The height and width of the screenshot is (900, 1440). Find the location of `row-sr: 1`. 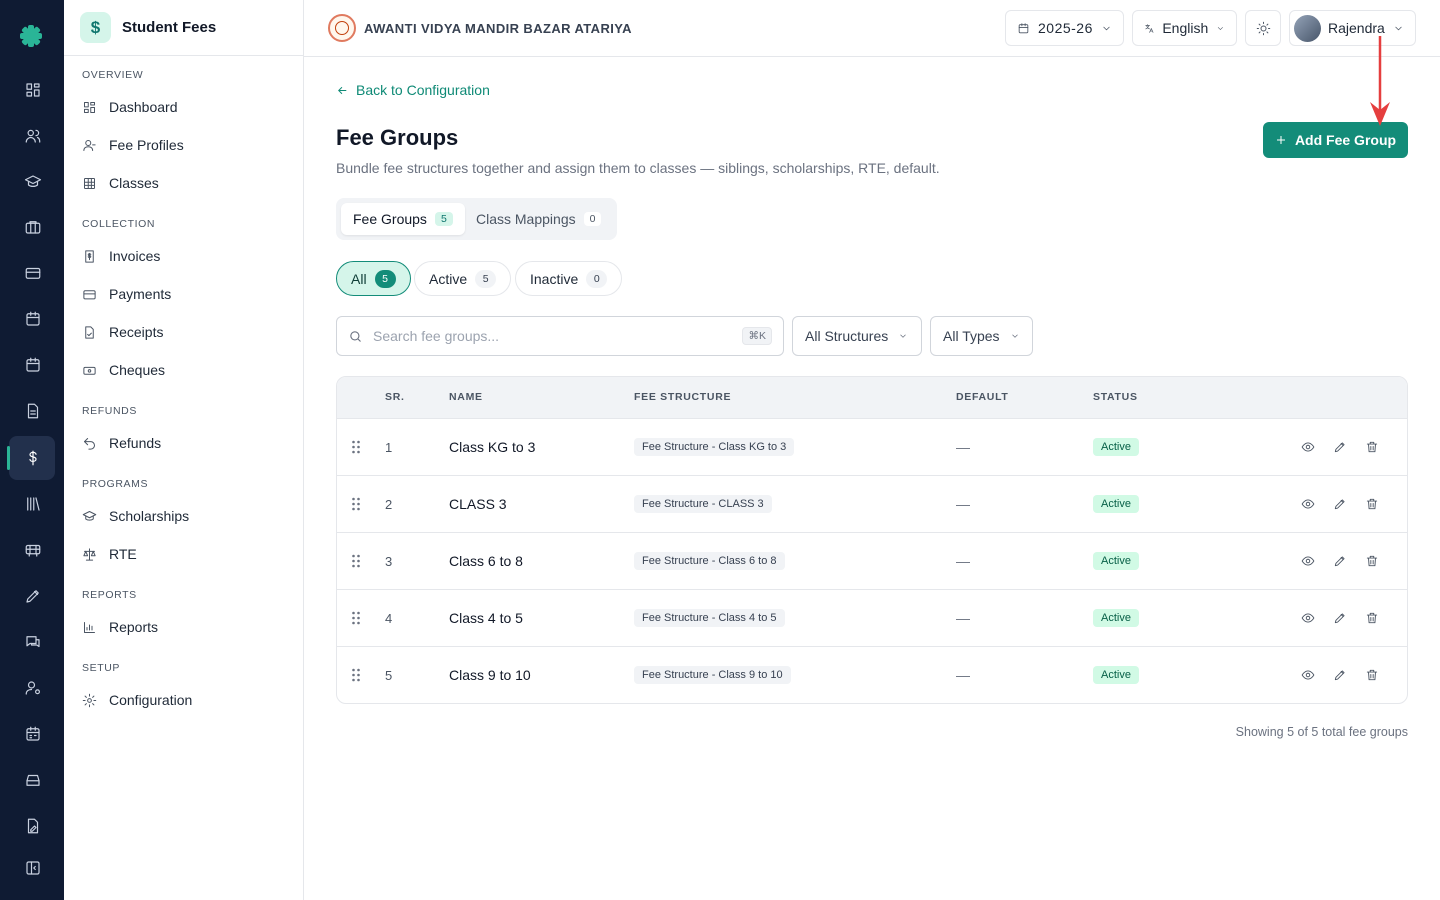

row-sr: 1 is located at coordinates (389, 447).